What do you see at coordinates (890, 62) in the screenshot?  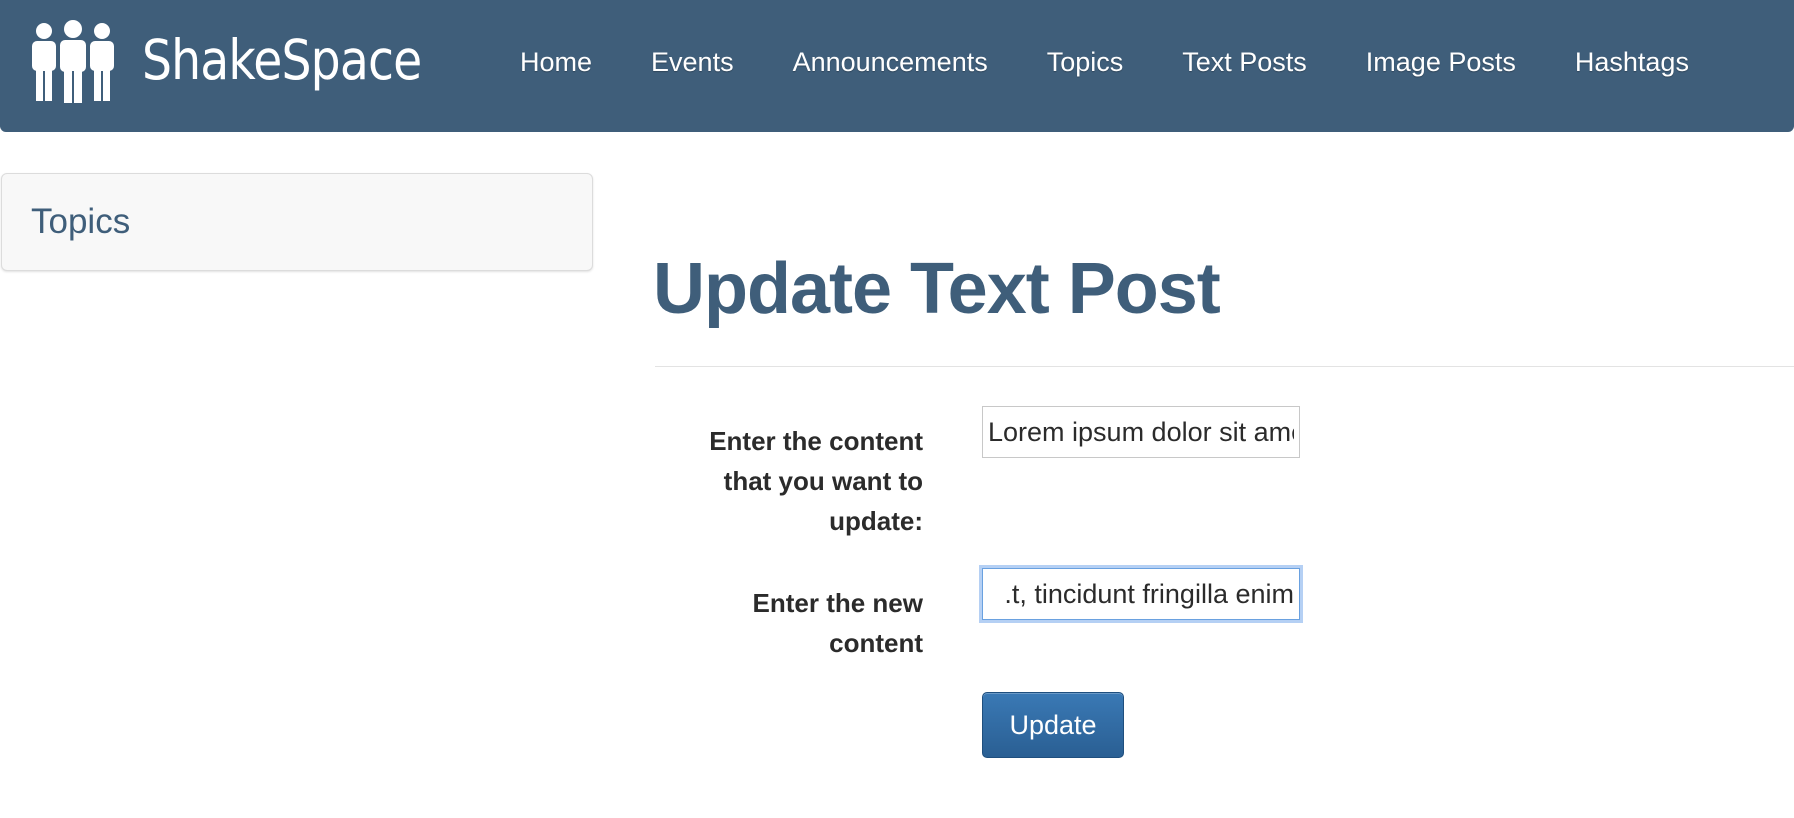 I see `nav-link-announcements: Announcements` at bounding box center [890, 62].